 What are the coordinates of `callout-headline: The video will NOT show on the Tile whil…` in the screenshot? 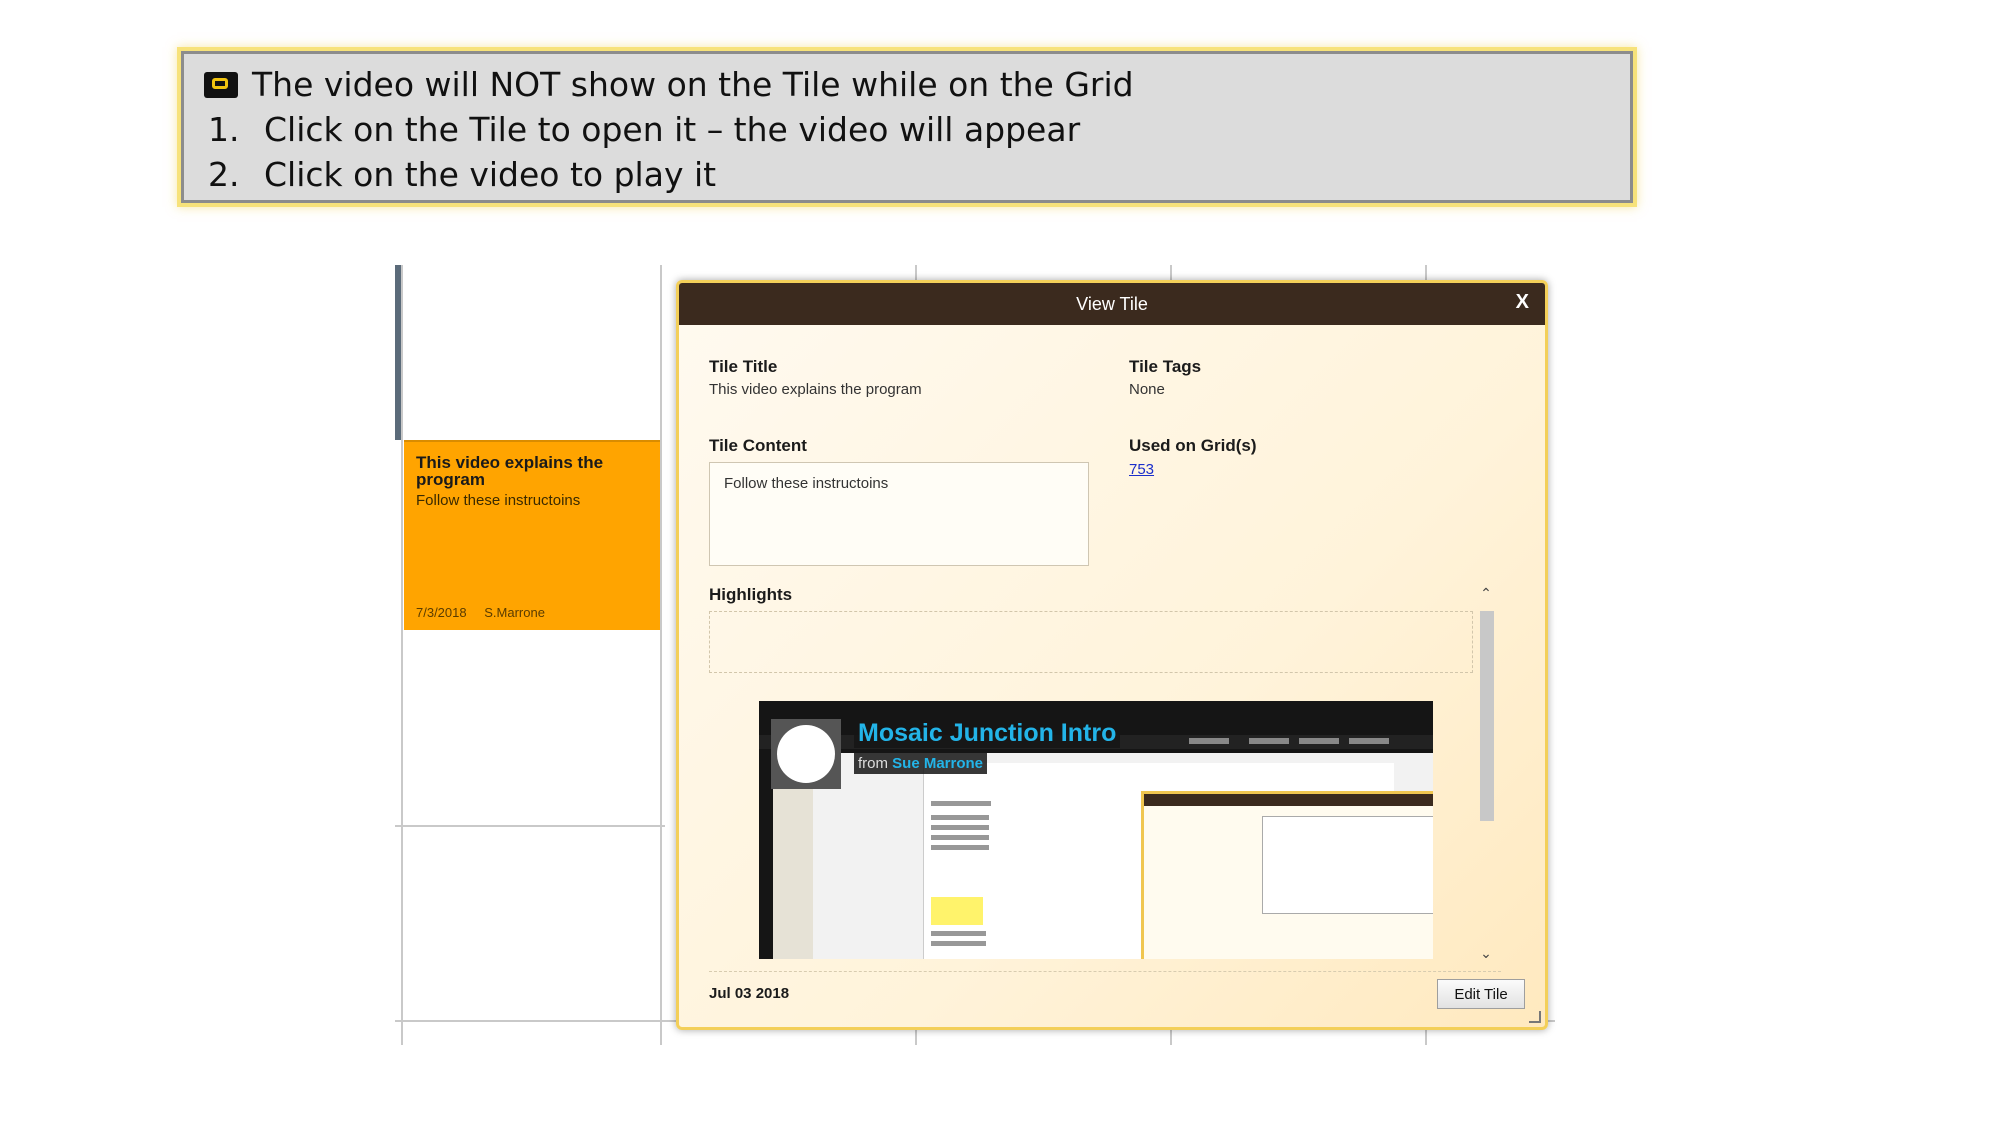 It's located at (693, 84).